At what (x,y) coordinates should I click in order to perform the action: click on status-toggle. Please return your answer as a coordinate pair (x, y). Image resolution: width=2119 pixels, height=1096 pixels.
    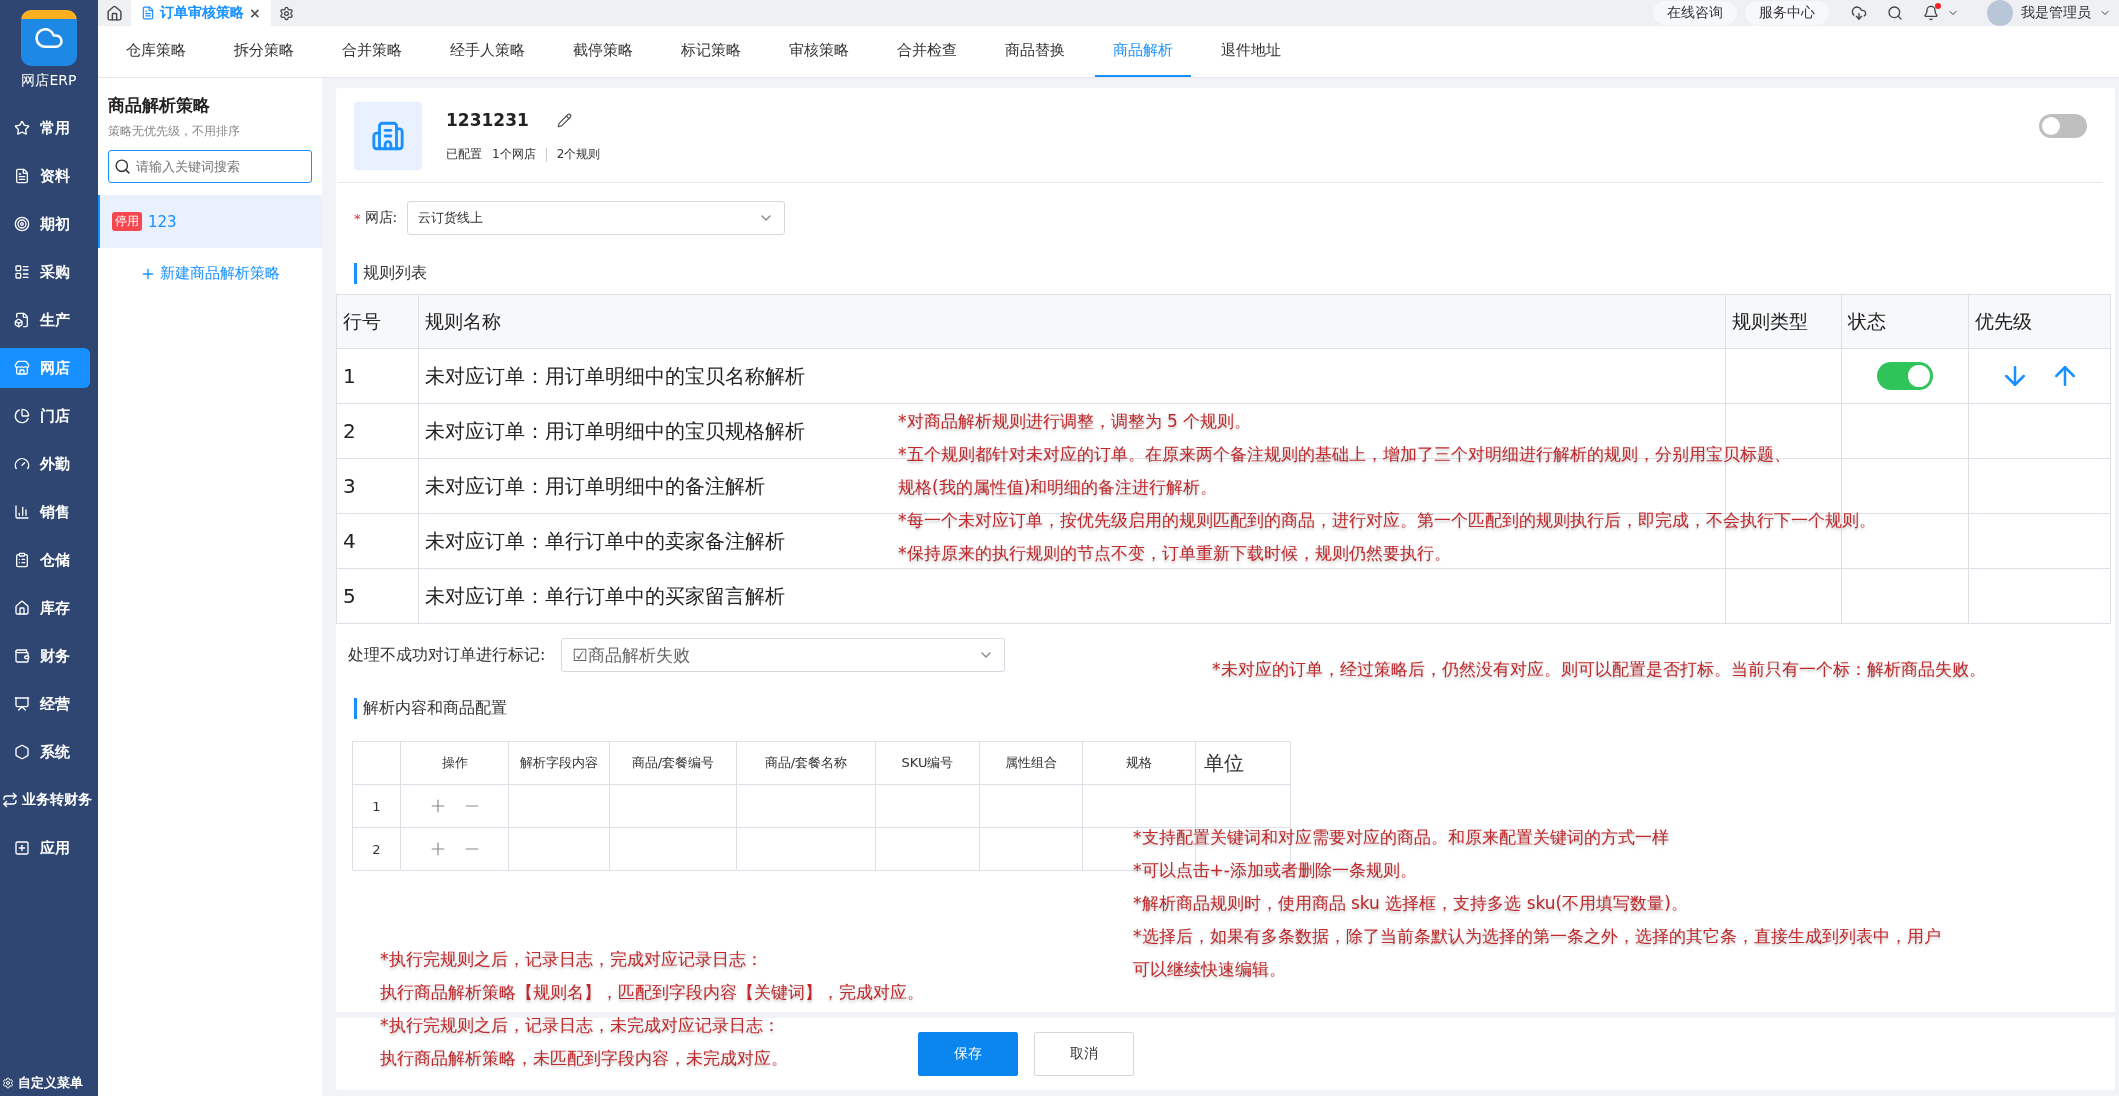
    Looking at the image, I should click on (1905, 376).